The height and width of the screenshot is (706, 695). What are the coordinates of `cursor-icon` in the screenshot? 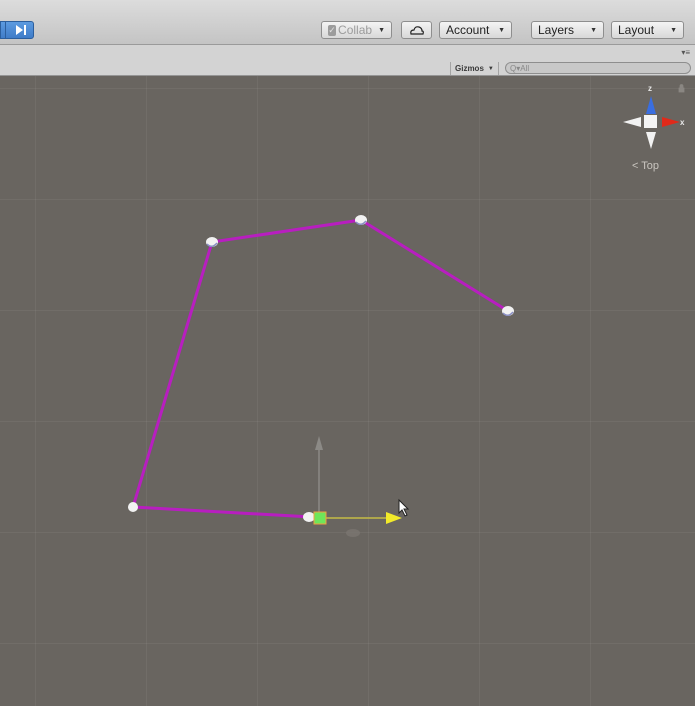 It's located at (404, 507).